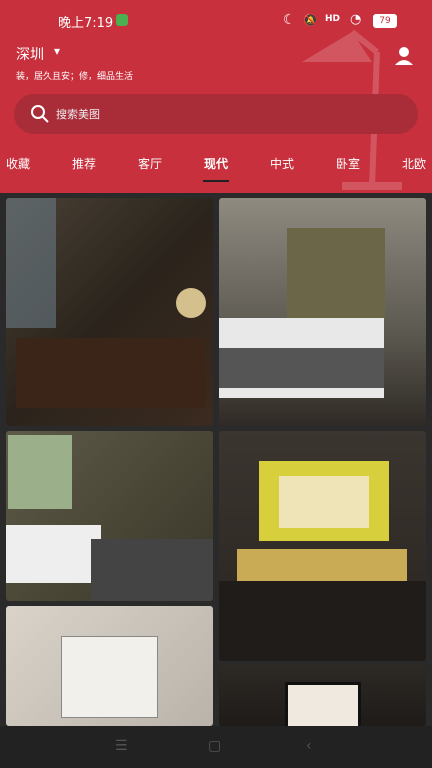 This screenshot has height=768, width=432. What do you see at coordinates (336, 273) in the screenshot?
I see `headboard-shape` at bounding box center [336, 273].